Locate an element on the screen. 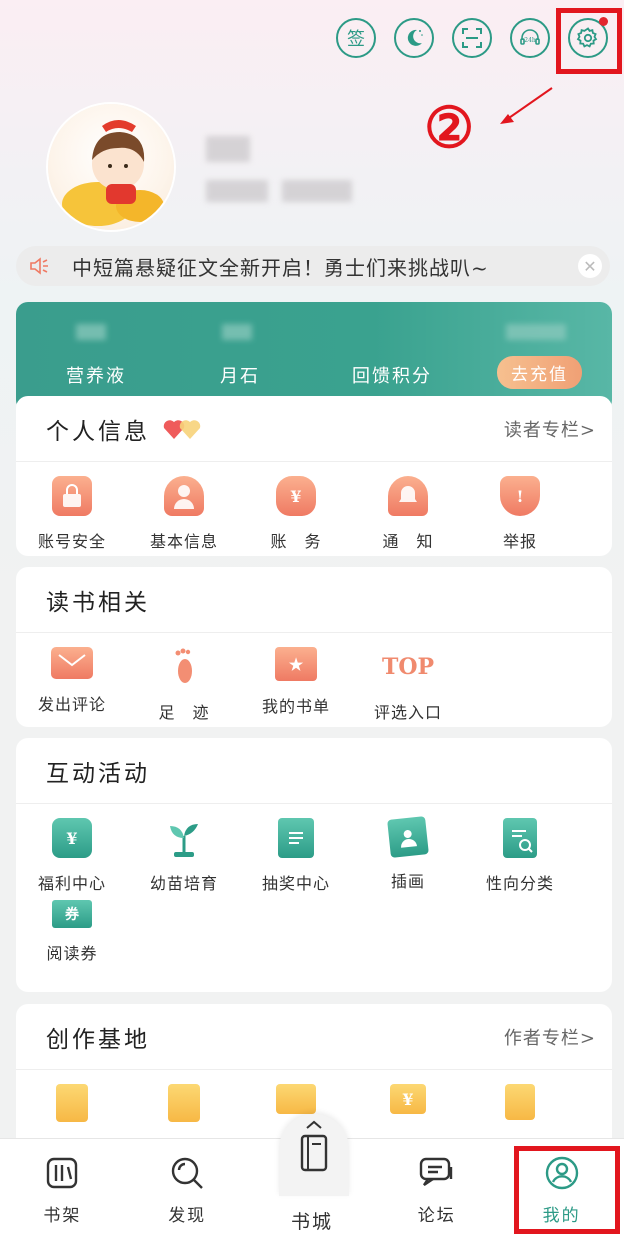  selection-entry-label: 评选入口 is located at coordinates (407, 712).